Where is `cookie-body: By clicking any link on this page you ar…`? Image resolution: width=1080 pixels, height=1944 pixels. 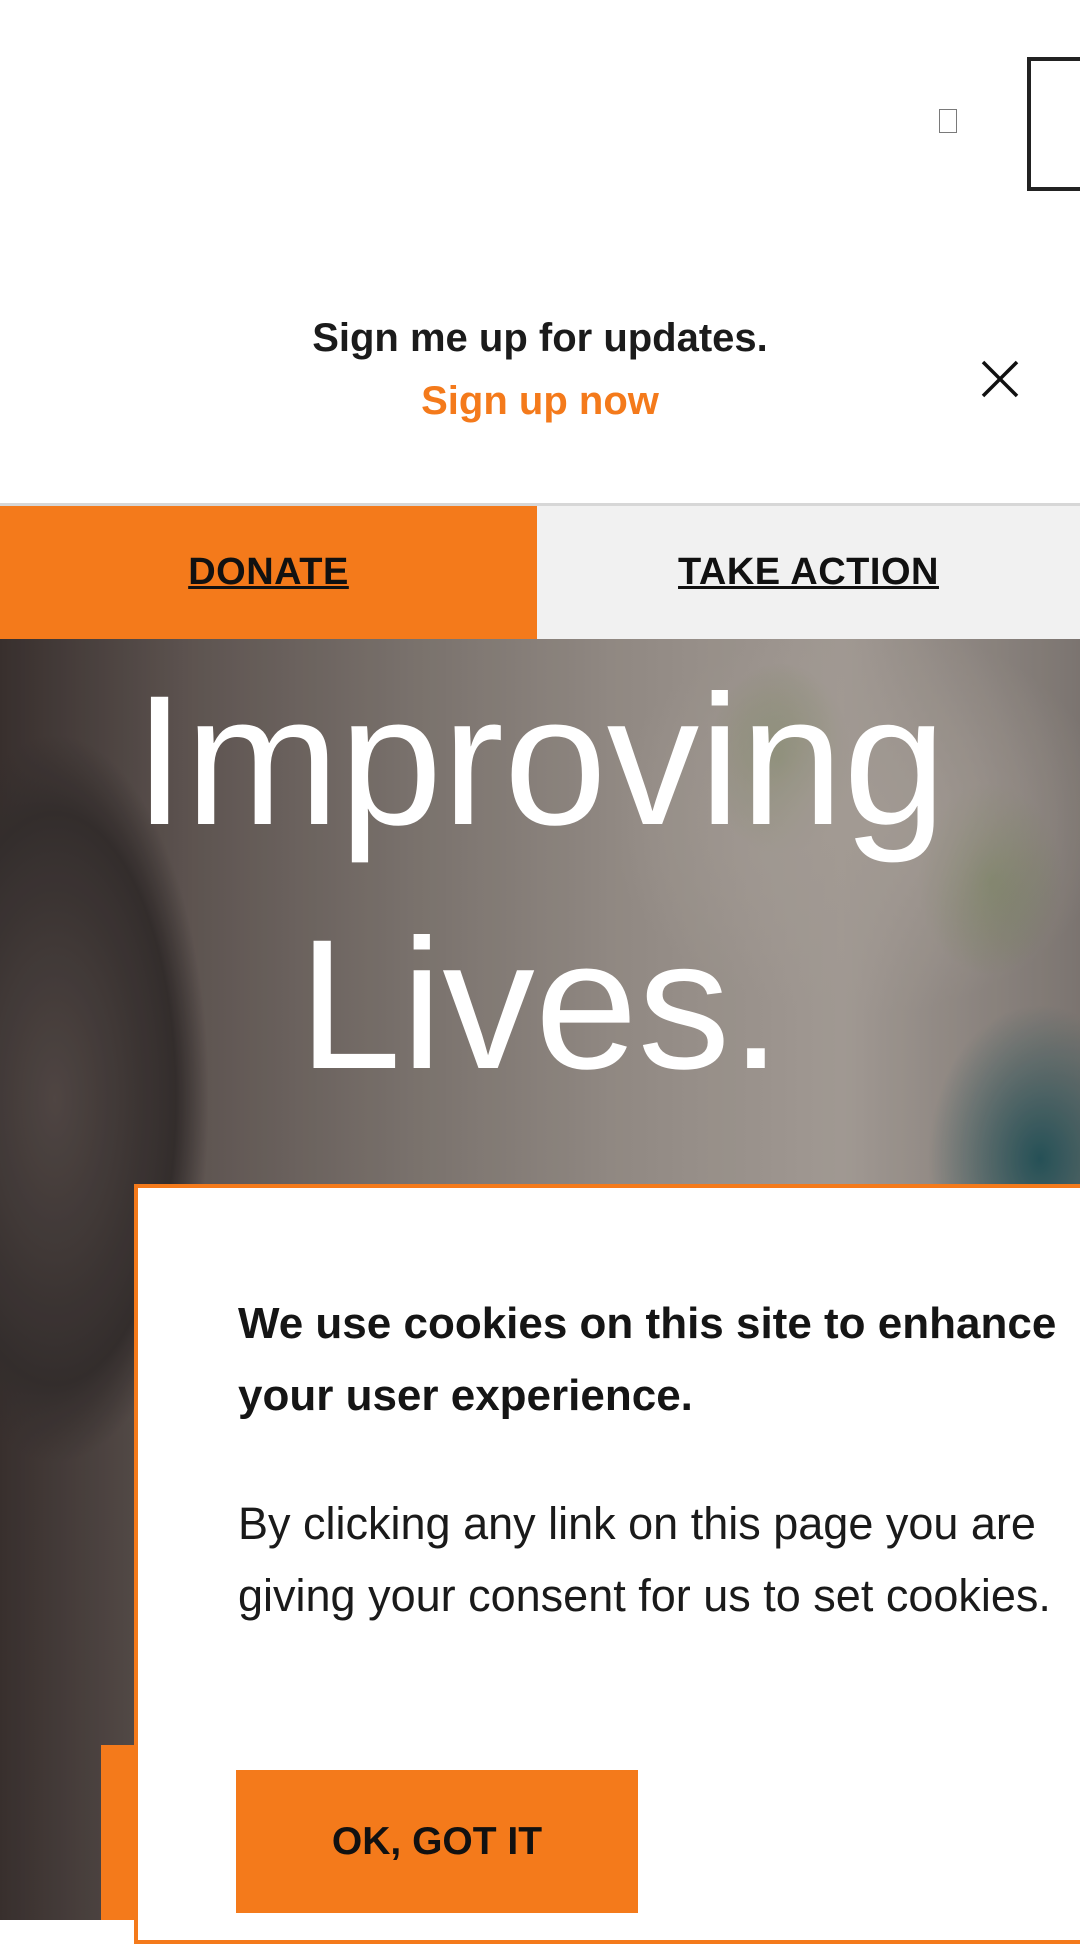
cookie-body: By clicking any link on this page you ar… is located at coordinates (644, 1559).